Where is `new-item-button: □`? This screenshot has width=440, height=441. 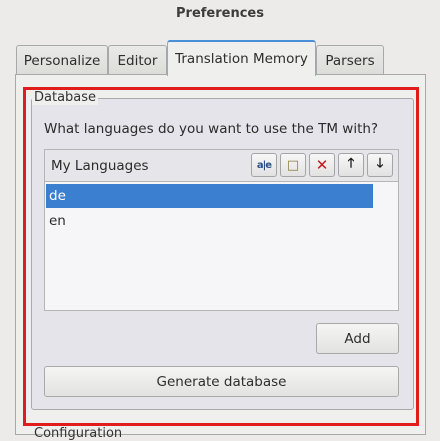
new-item-button: □ is located at coordinates (293, 165).